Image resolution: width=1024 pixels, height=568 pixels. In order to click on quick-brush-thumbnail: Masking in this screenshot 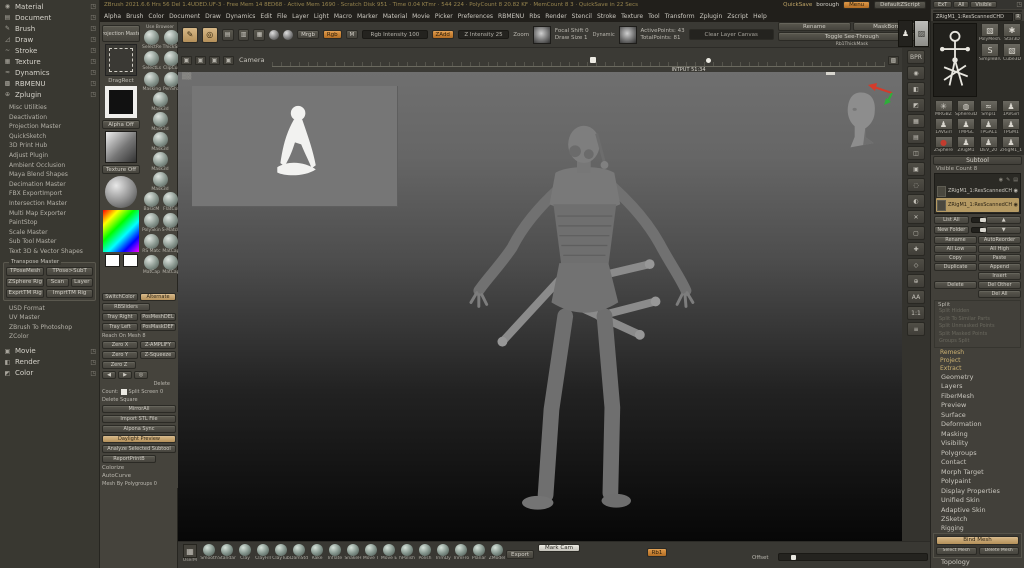, I will do `click(152, 82)`.